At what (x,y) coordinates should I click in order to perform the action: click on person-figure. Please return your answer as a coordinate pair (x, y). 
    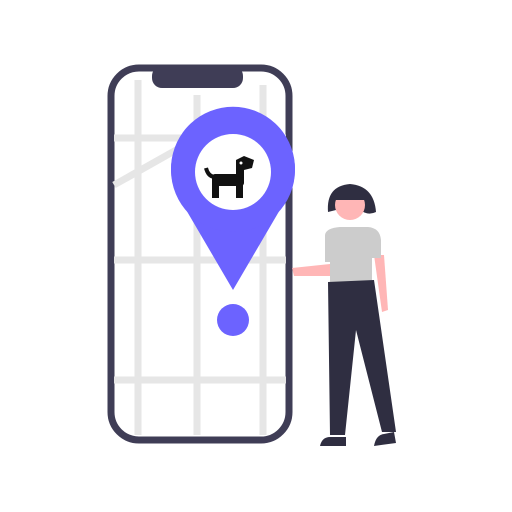
    Looking at the image, I should click on (344, 315).